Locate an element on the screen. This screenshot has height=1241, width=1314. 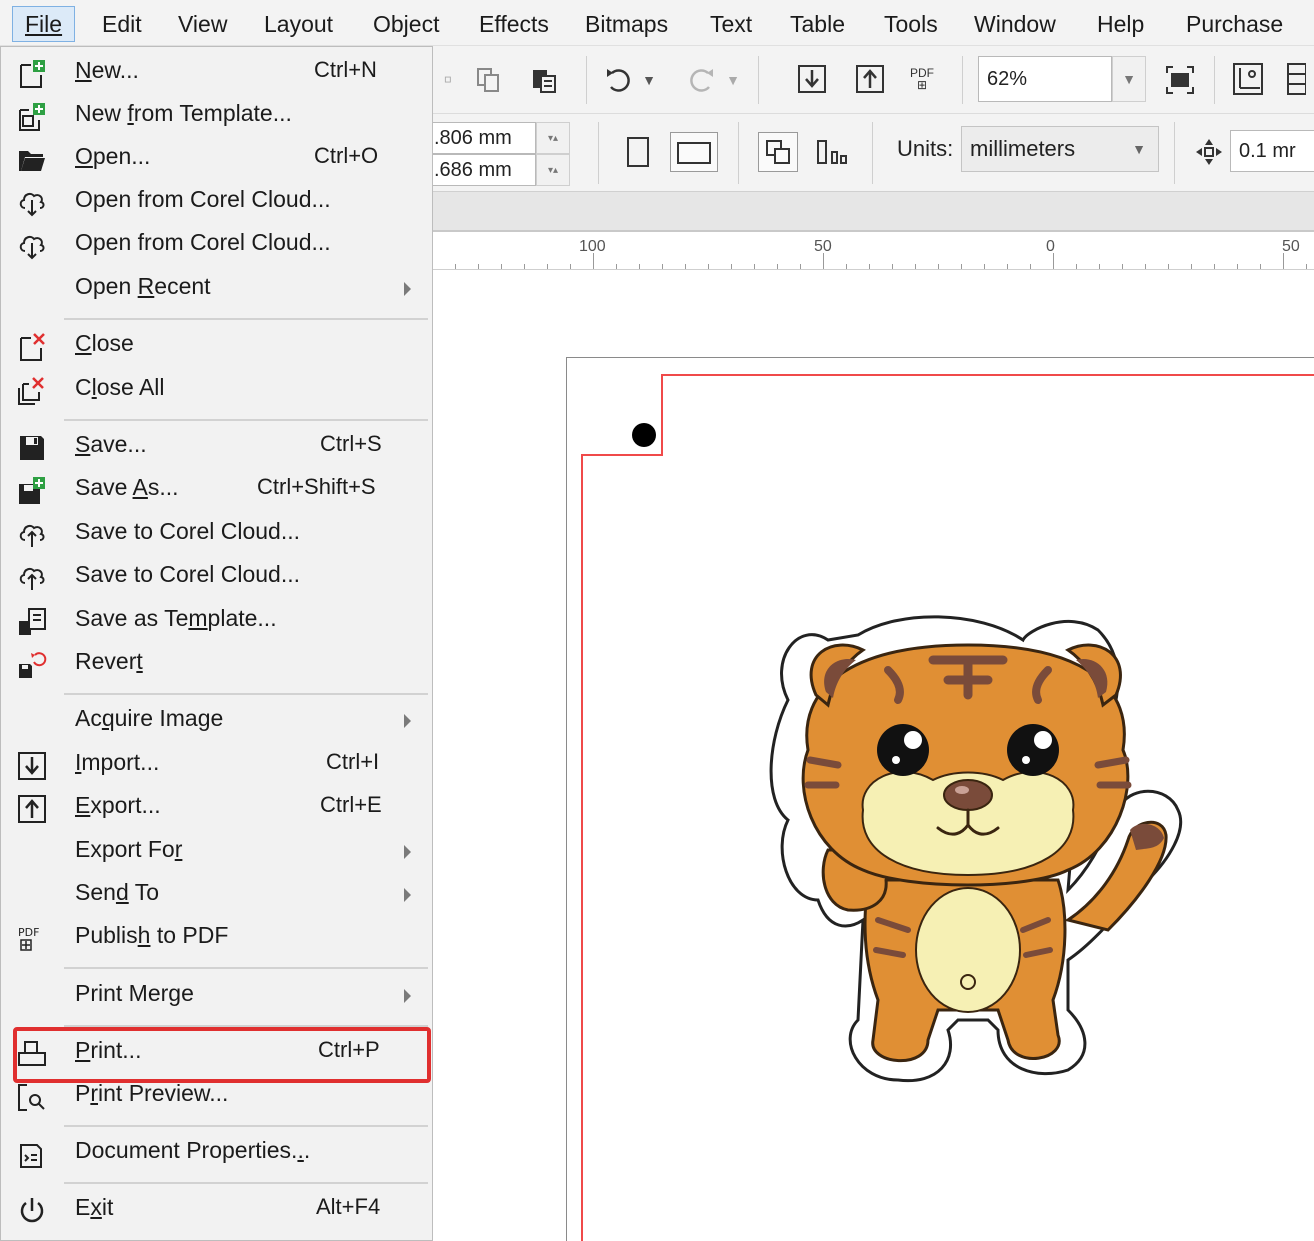
units-dropdown: millimeters ▼ is located at coordinates (1060, 149).